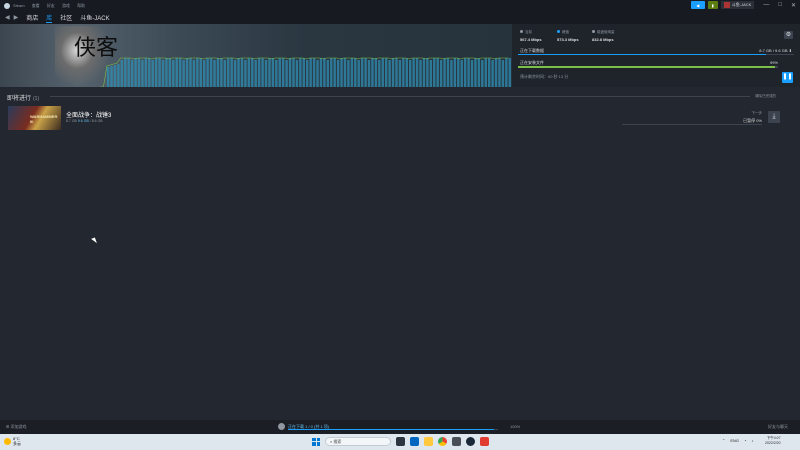 The image size is (800, 450). I want to click on game-status-label: 下一步, so click(757, 113).